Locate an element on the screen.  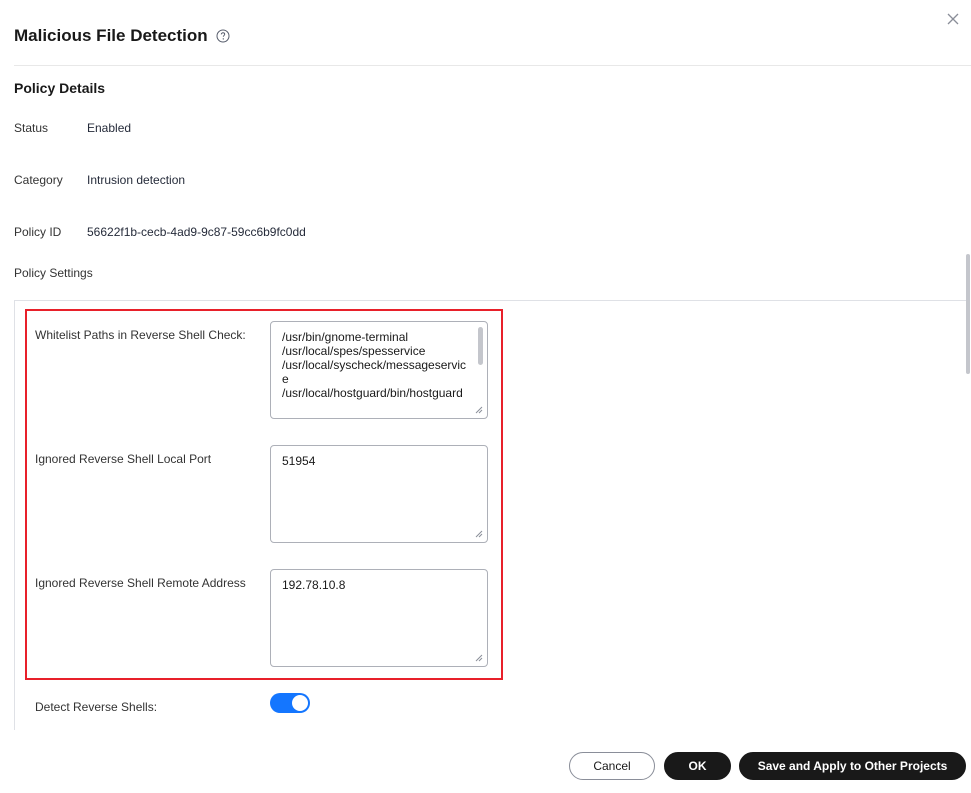
ok-button: OK is located at coordinates (697, 766).